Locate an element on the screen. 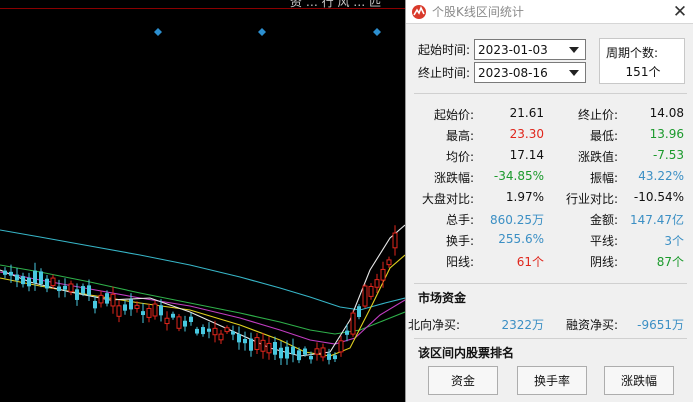  stat-value: 14.08 is located at coordinates (666, 113).